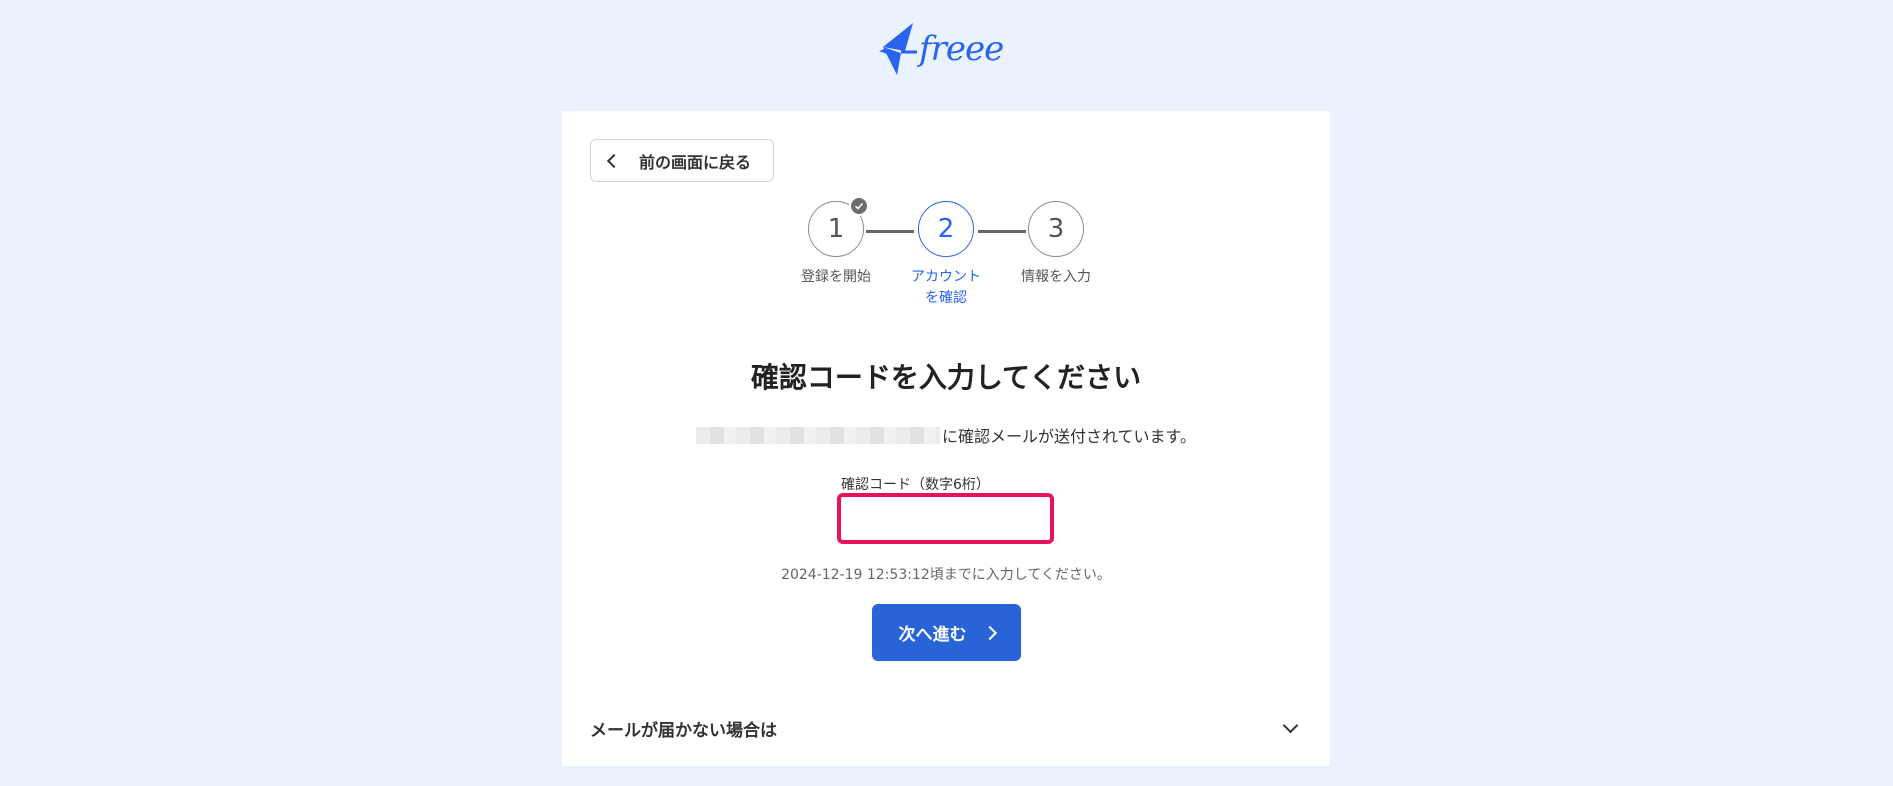 The height and width of the screenshot is (786, 1893). Describe the element at coordinates (946, 575) in the screenshot. I see `deadline-text: 2024-12-19 12:53:12頃までに入力してください。` at that location.